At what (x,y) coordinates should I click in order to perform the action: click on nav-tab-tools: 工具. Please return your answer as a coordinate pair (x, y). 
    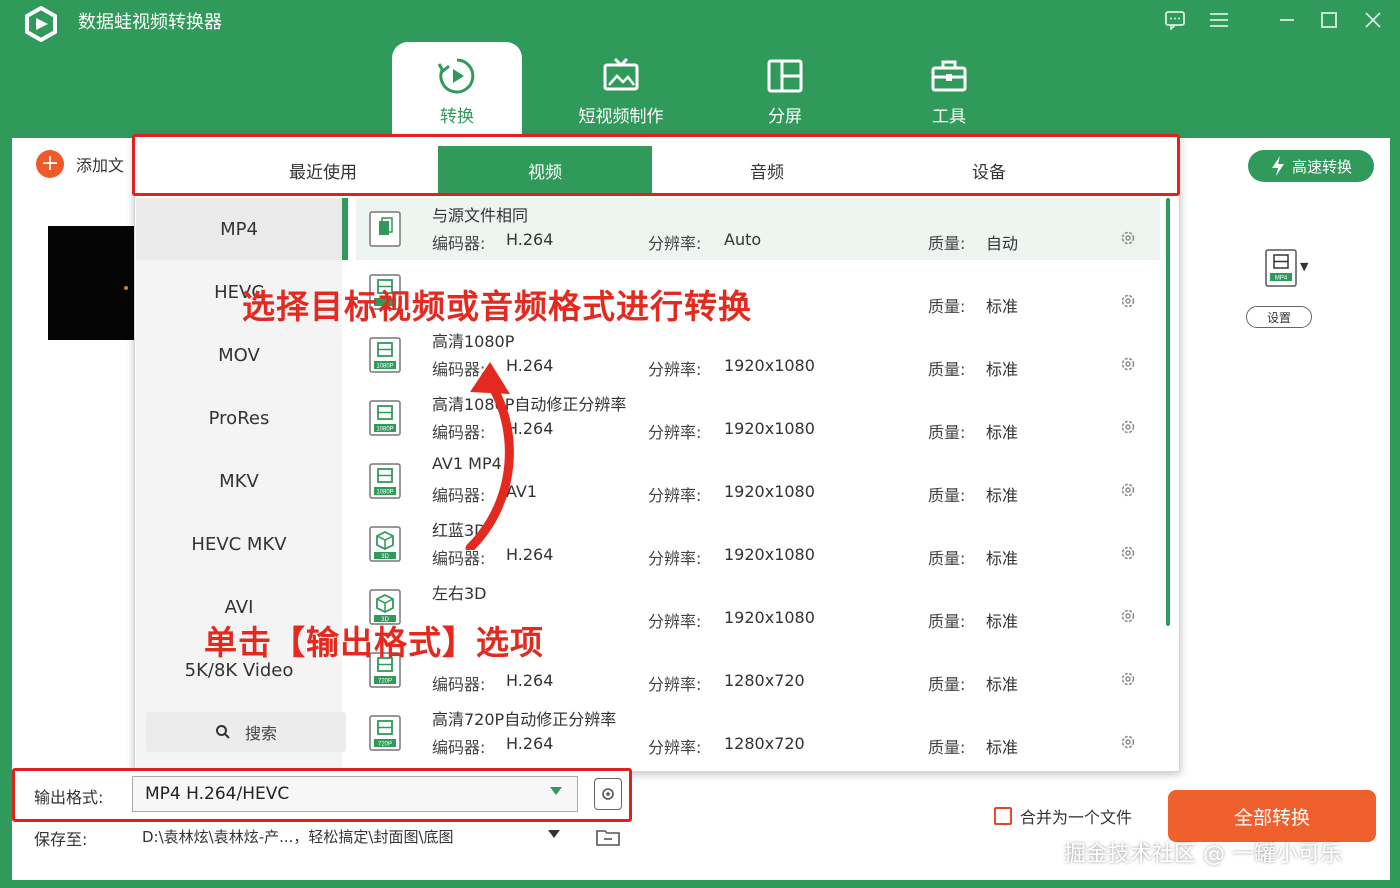
    Looking at the image, I should click on (949, 88).